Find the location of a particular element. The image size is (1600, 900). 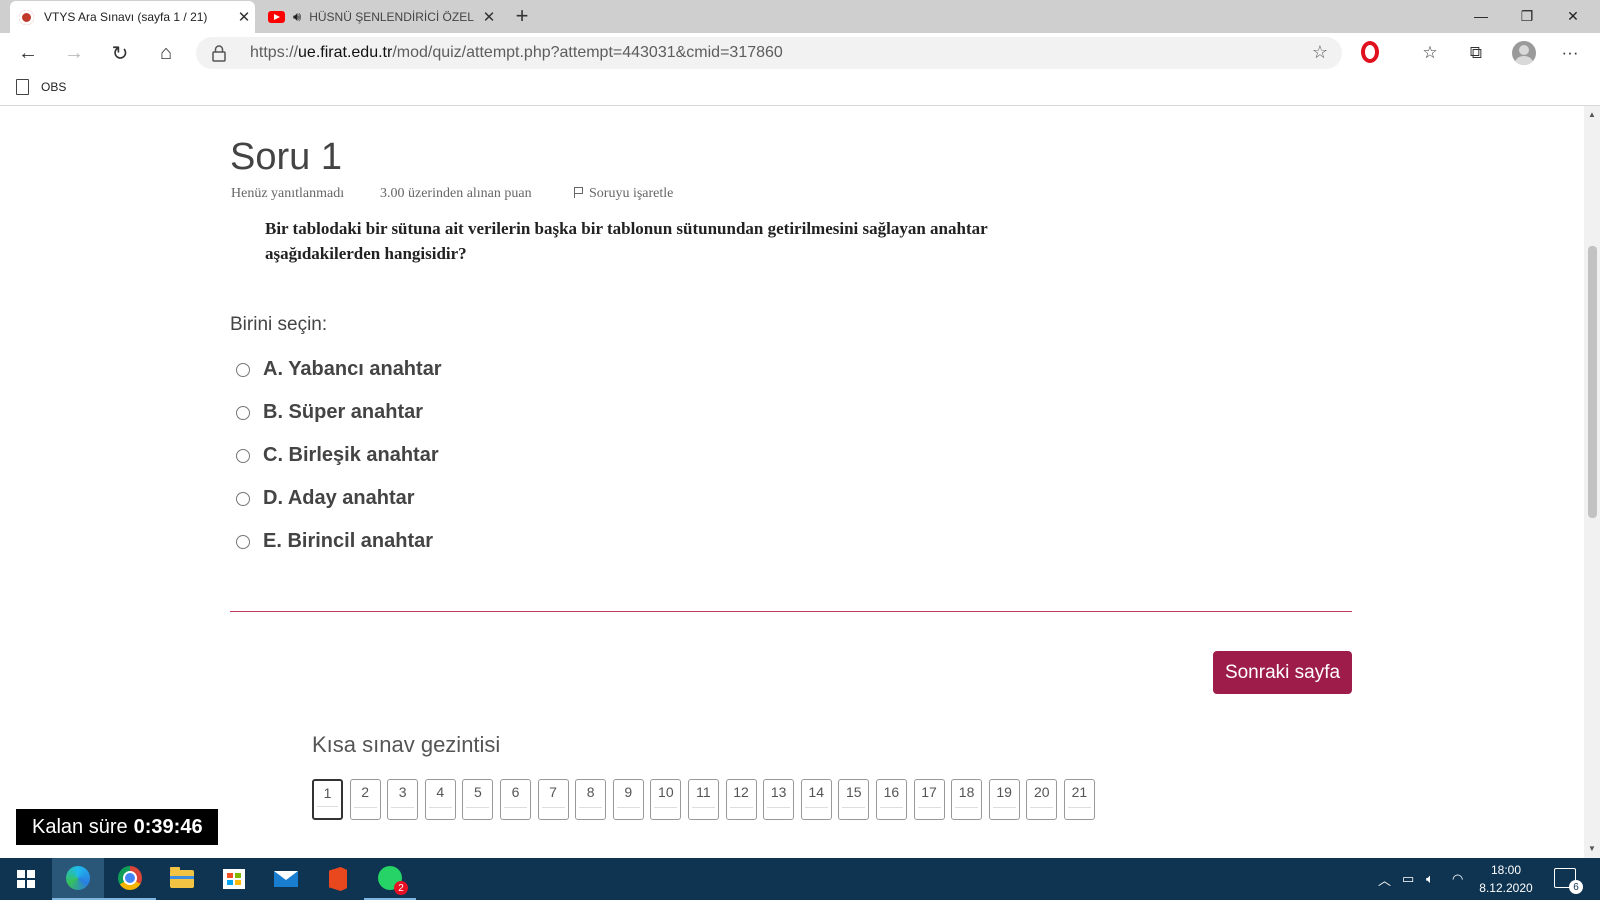

quiz-nav-button-10: 10 is located at coordinates (666, 799).